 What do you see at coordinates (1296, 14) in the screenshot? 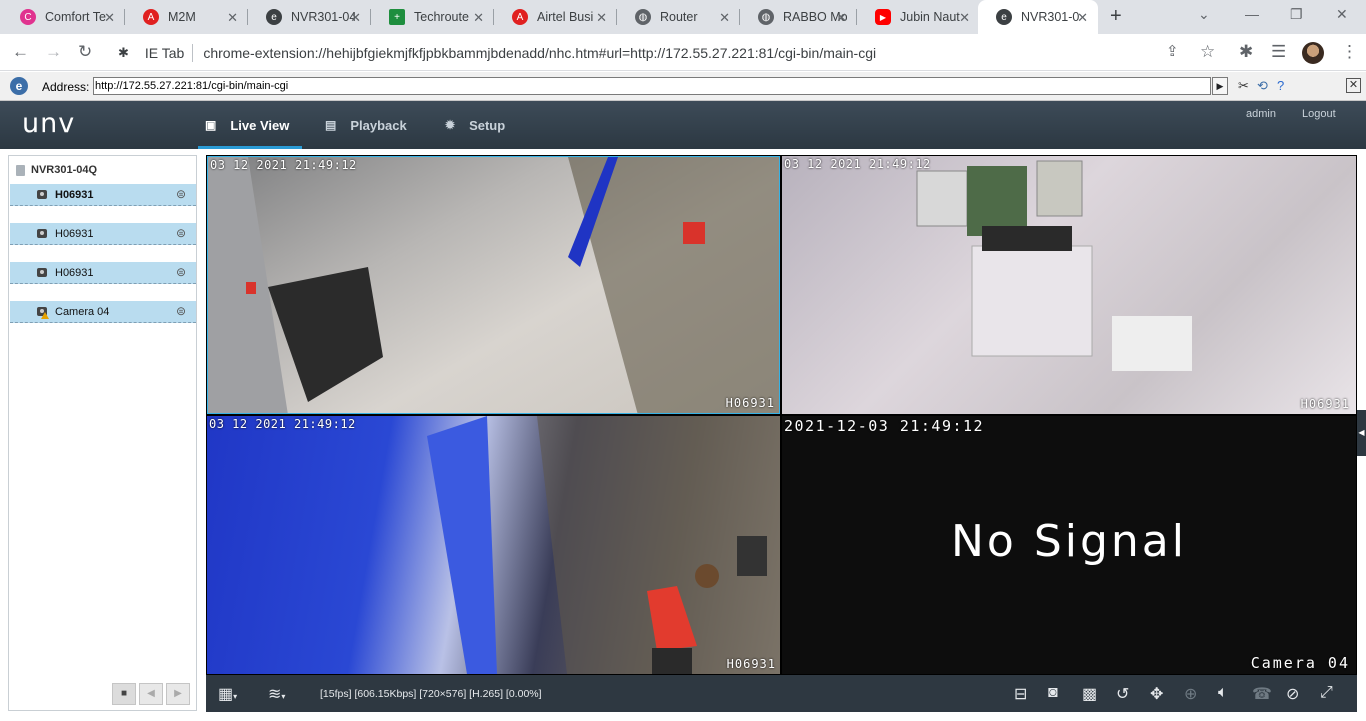
I see `restore-button: ❐` at bounding box center [1296, 14].